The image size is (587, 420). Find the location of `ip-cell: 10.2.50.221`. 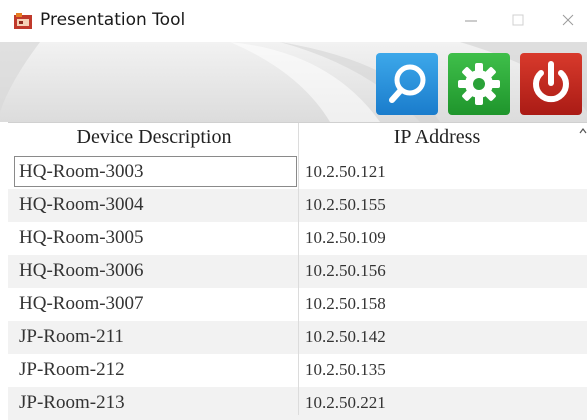

ip-cell: 10.2.50.221 is located at coordinates (345, 403).